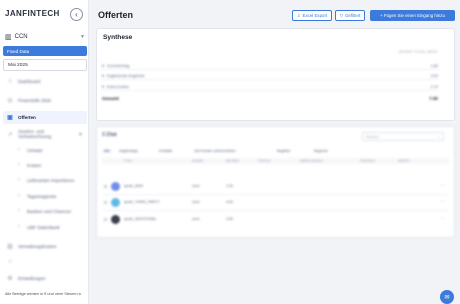  What do you see at coordinates (49, 180) in the screenshot?
I see `sidebar-subitem-lieferanten: ▫ Lieferanten Importieren` at bounding box center [49, 180].